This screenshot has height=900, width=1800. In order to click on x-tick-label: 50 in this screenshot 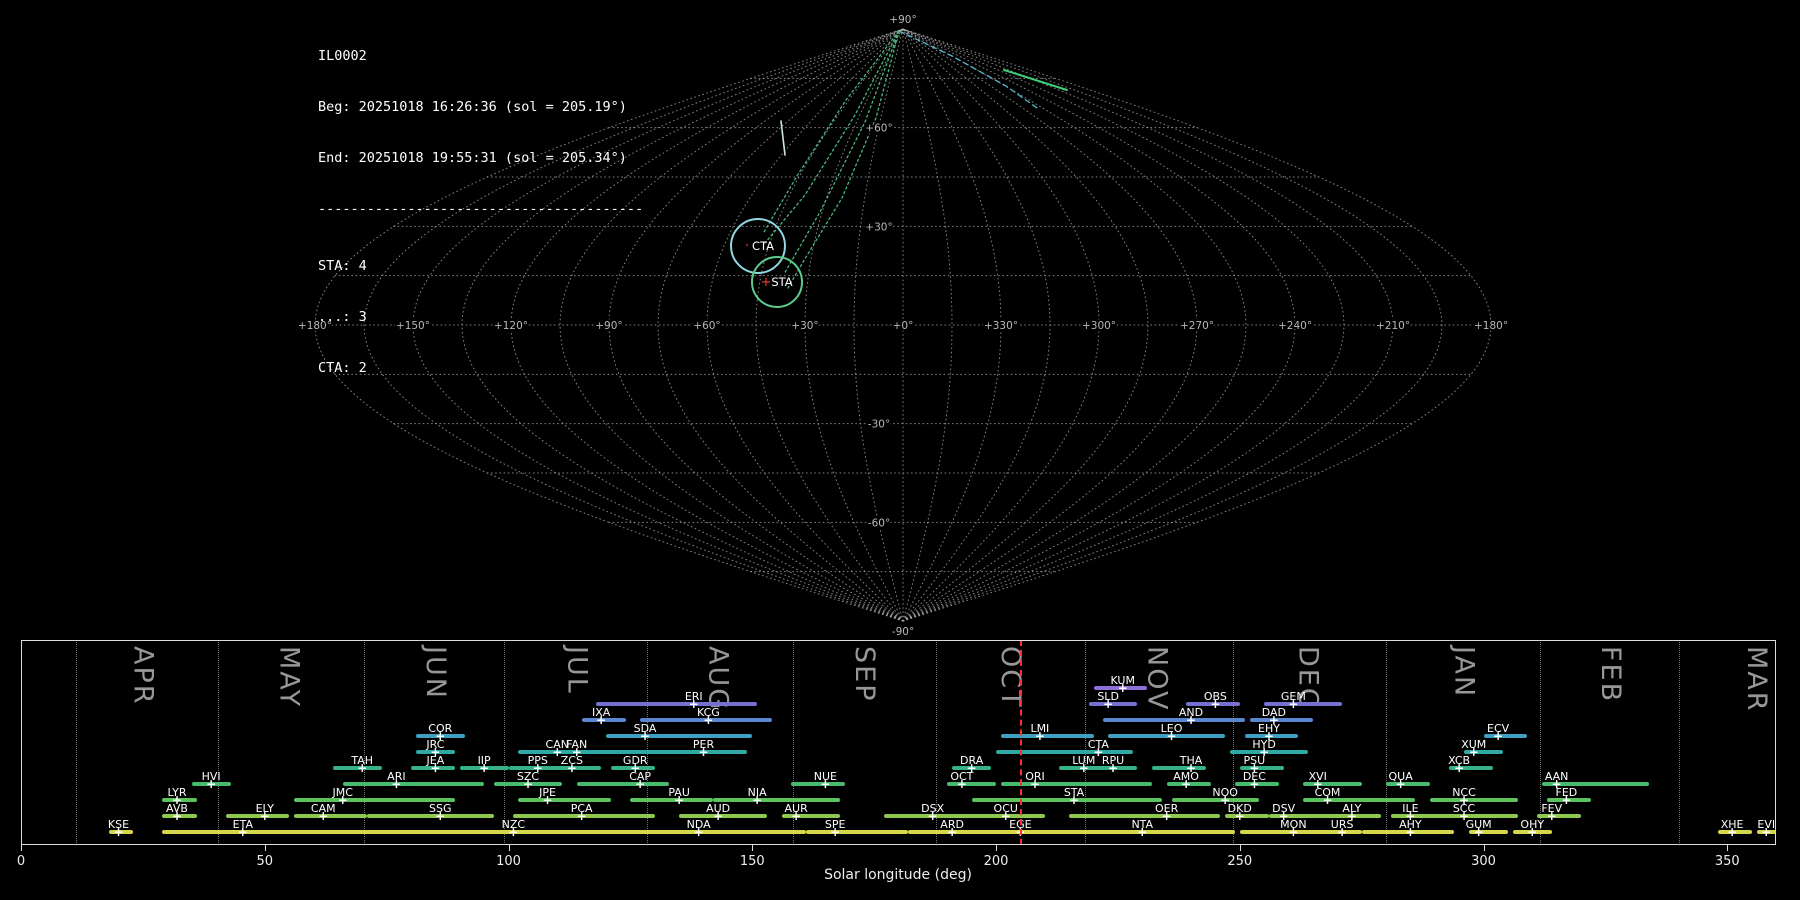, I will do `click(265, 861)`.